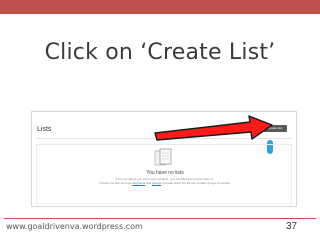 The height and width of the screenshot is (240, 320). I want to click on footer-url: www.goaldrivenva.wordpress.com, so click(74, 226).